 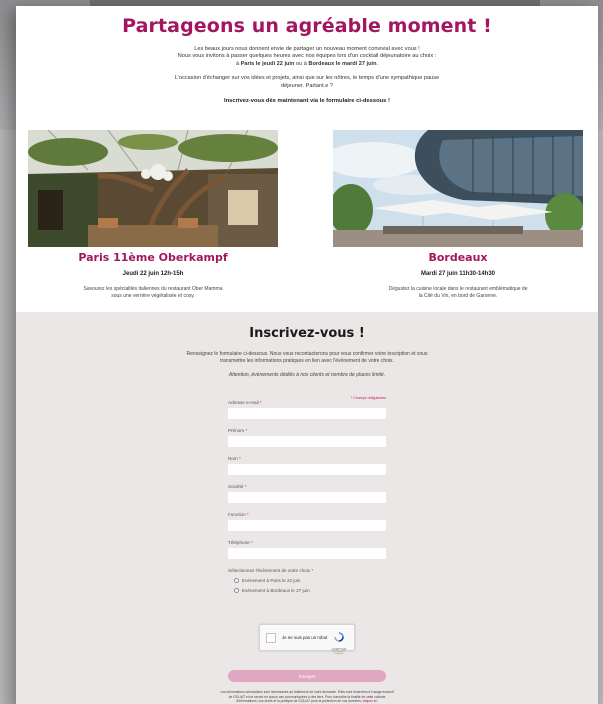 What do you see at coordinates (458, 188) in the screenshot?
I see `bordeaux-restaurant-photo` at bounding box center [458, 188].